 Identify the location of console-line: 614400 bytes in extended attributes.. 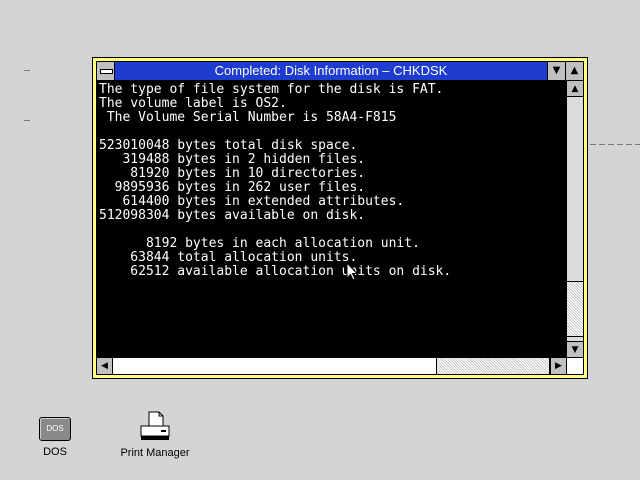
(252, 201).